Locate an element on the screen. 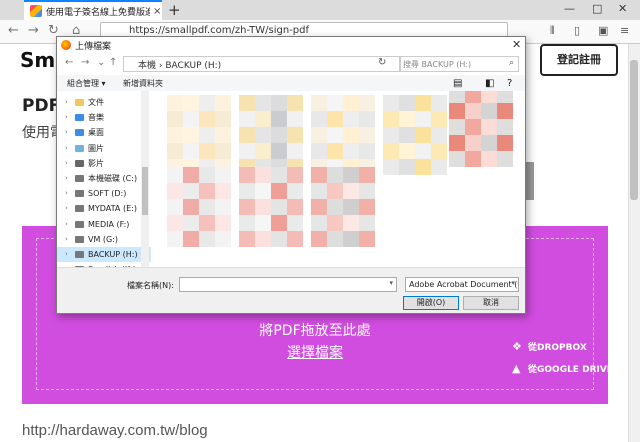 Image resolution: width=640 pixels, height=442 pixels. page-divider is located at coordinates (530, 181).